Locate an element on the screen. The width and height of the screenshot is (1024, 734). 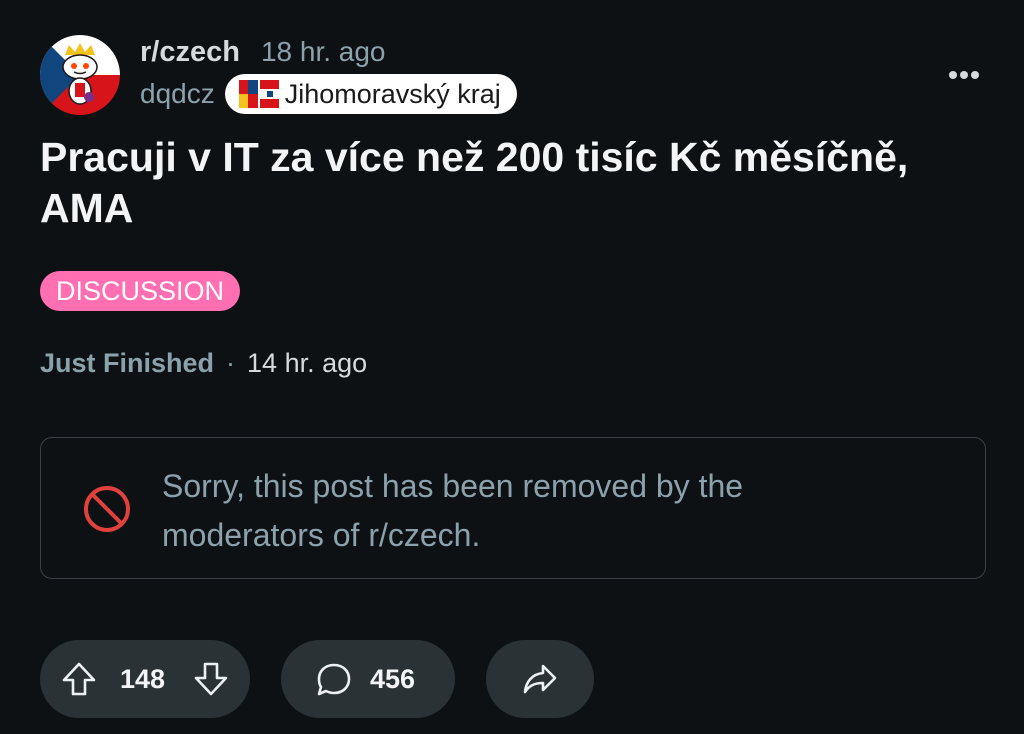
comments-button: 456 is located at coordinates (368, 679).